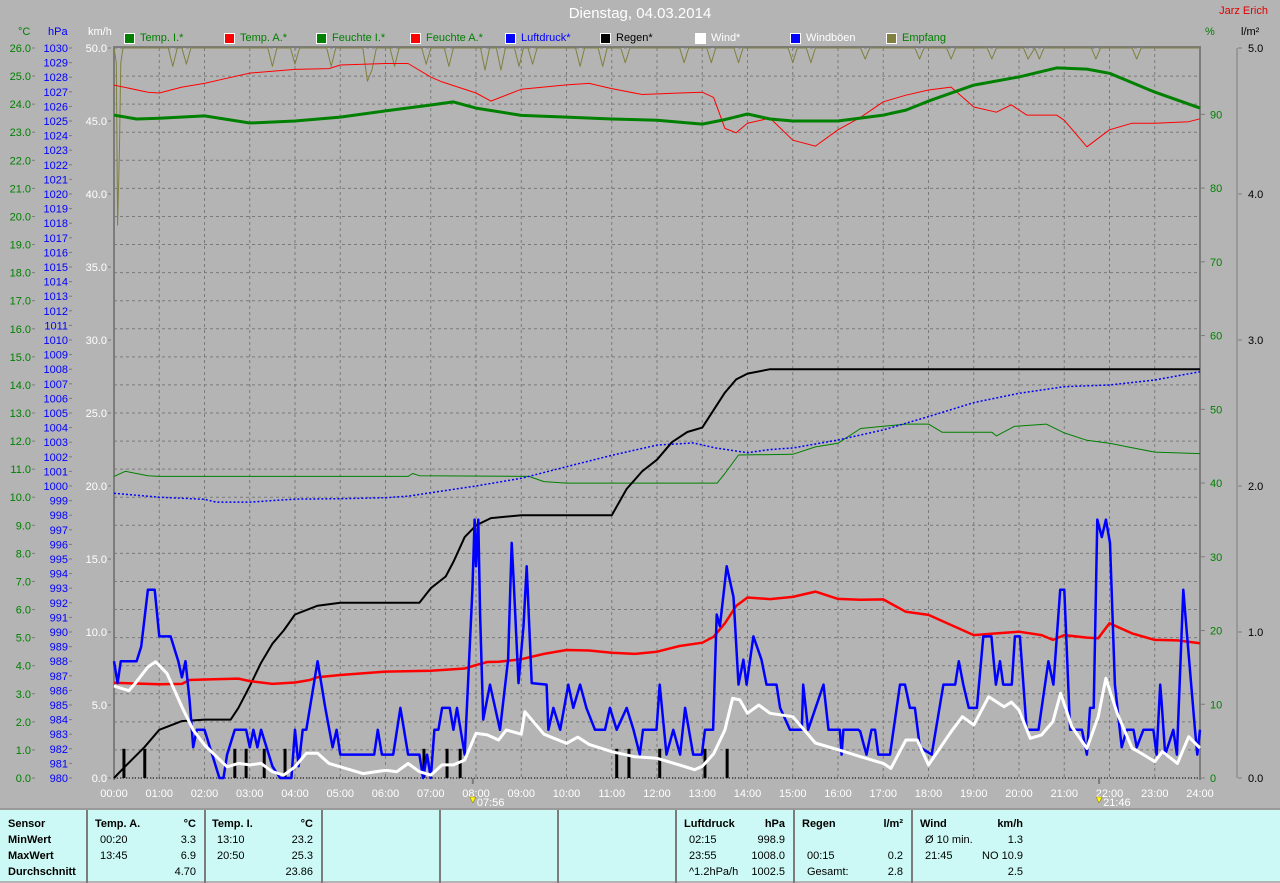 The height and width of the screenshot is (883, 1280). Describe the element at coordinates (56, 49) in the screenshot. I see `axis-tick-label: 1030` at that location.